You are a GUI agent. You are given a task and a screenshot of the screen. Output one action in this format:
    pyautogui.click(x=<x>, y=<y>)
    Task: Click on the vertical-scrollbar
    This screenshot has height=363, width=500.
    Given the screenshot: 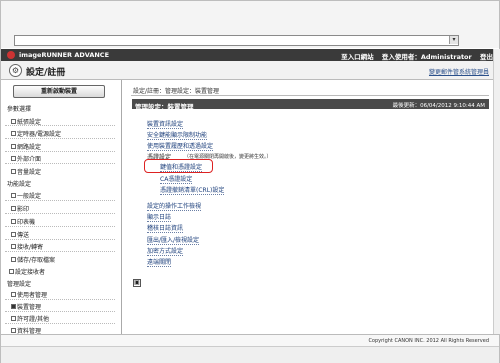 What is the action you would take?
    pyautogui.click(x=496, y=191)
    